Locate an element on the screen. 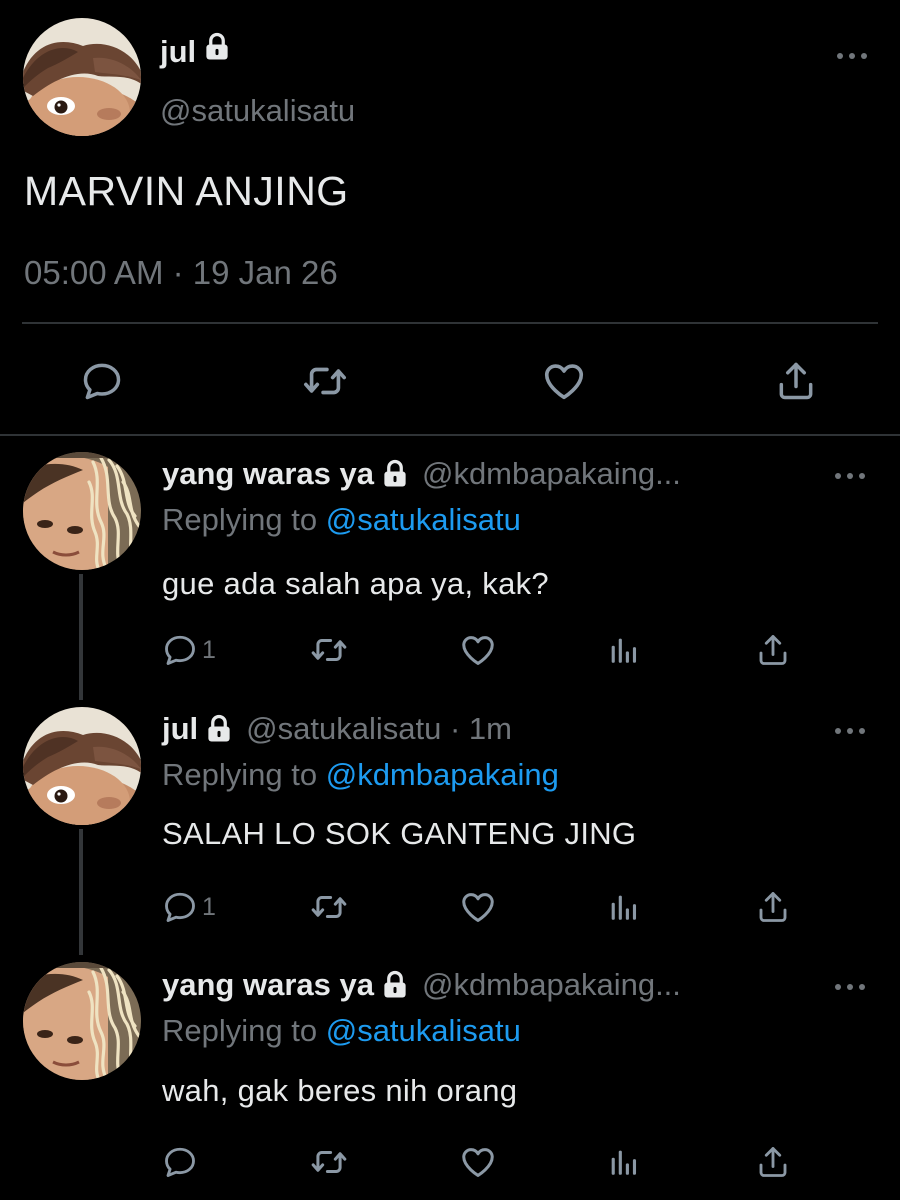  tweet-text: MARVIN ANJING is located at coordinates (186, 191).